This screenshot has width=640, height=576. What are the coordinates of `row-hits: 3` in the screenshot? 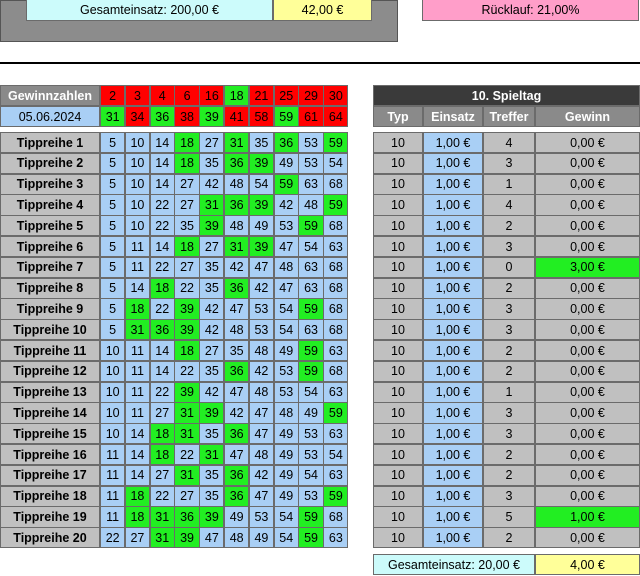 It's located at (509, 413).